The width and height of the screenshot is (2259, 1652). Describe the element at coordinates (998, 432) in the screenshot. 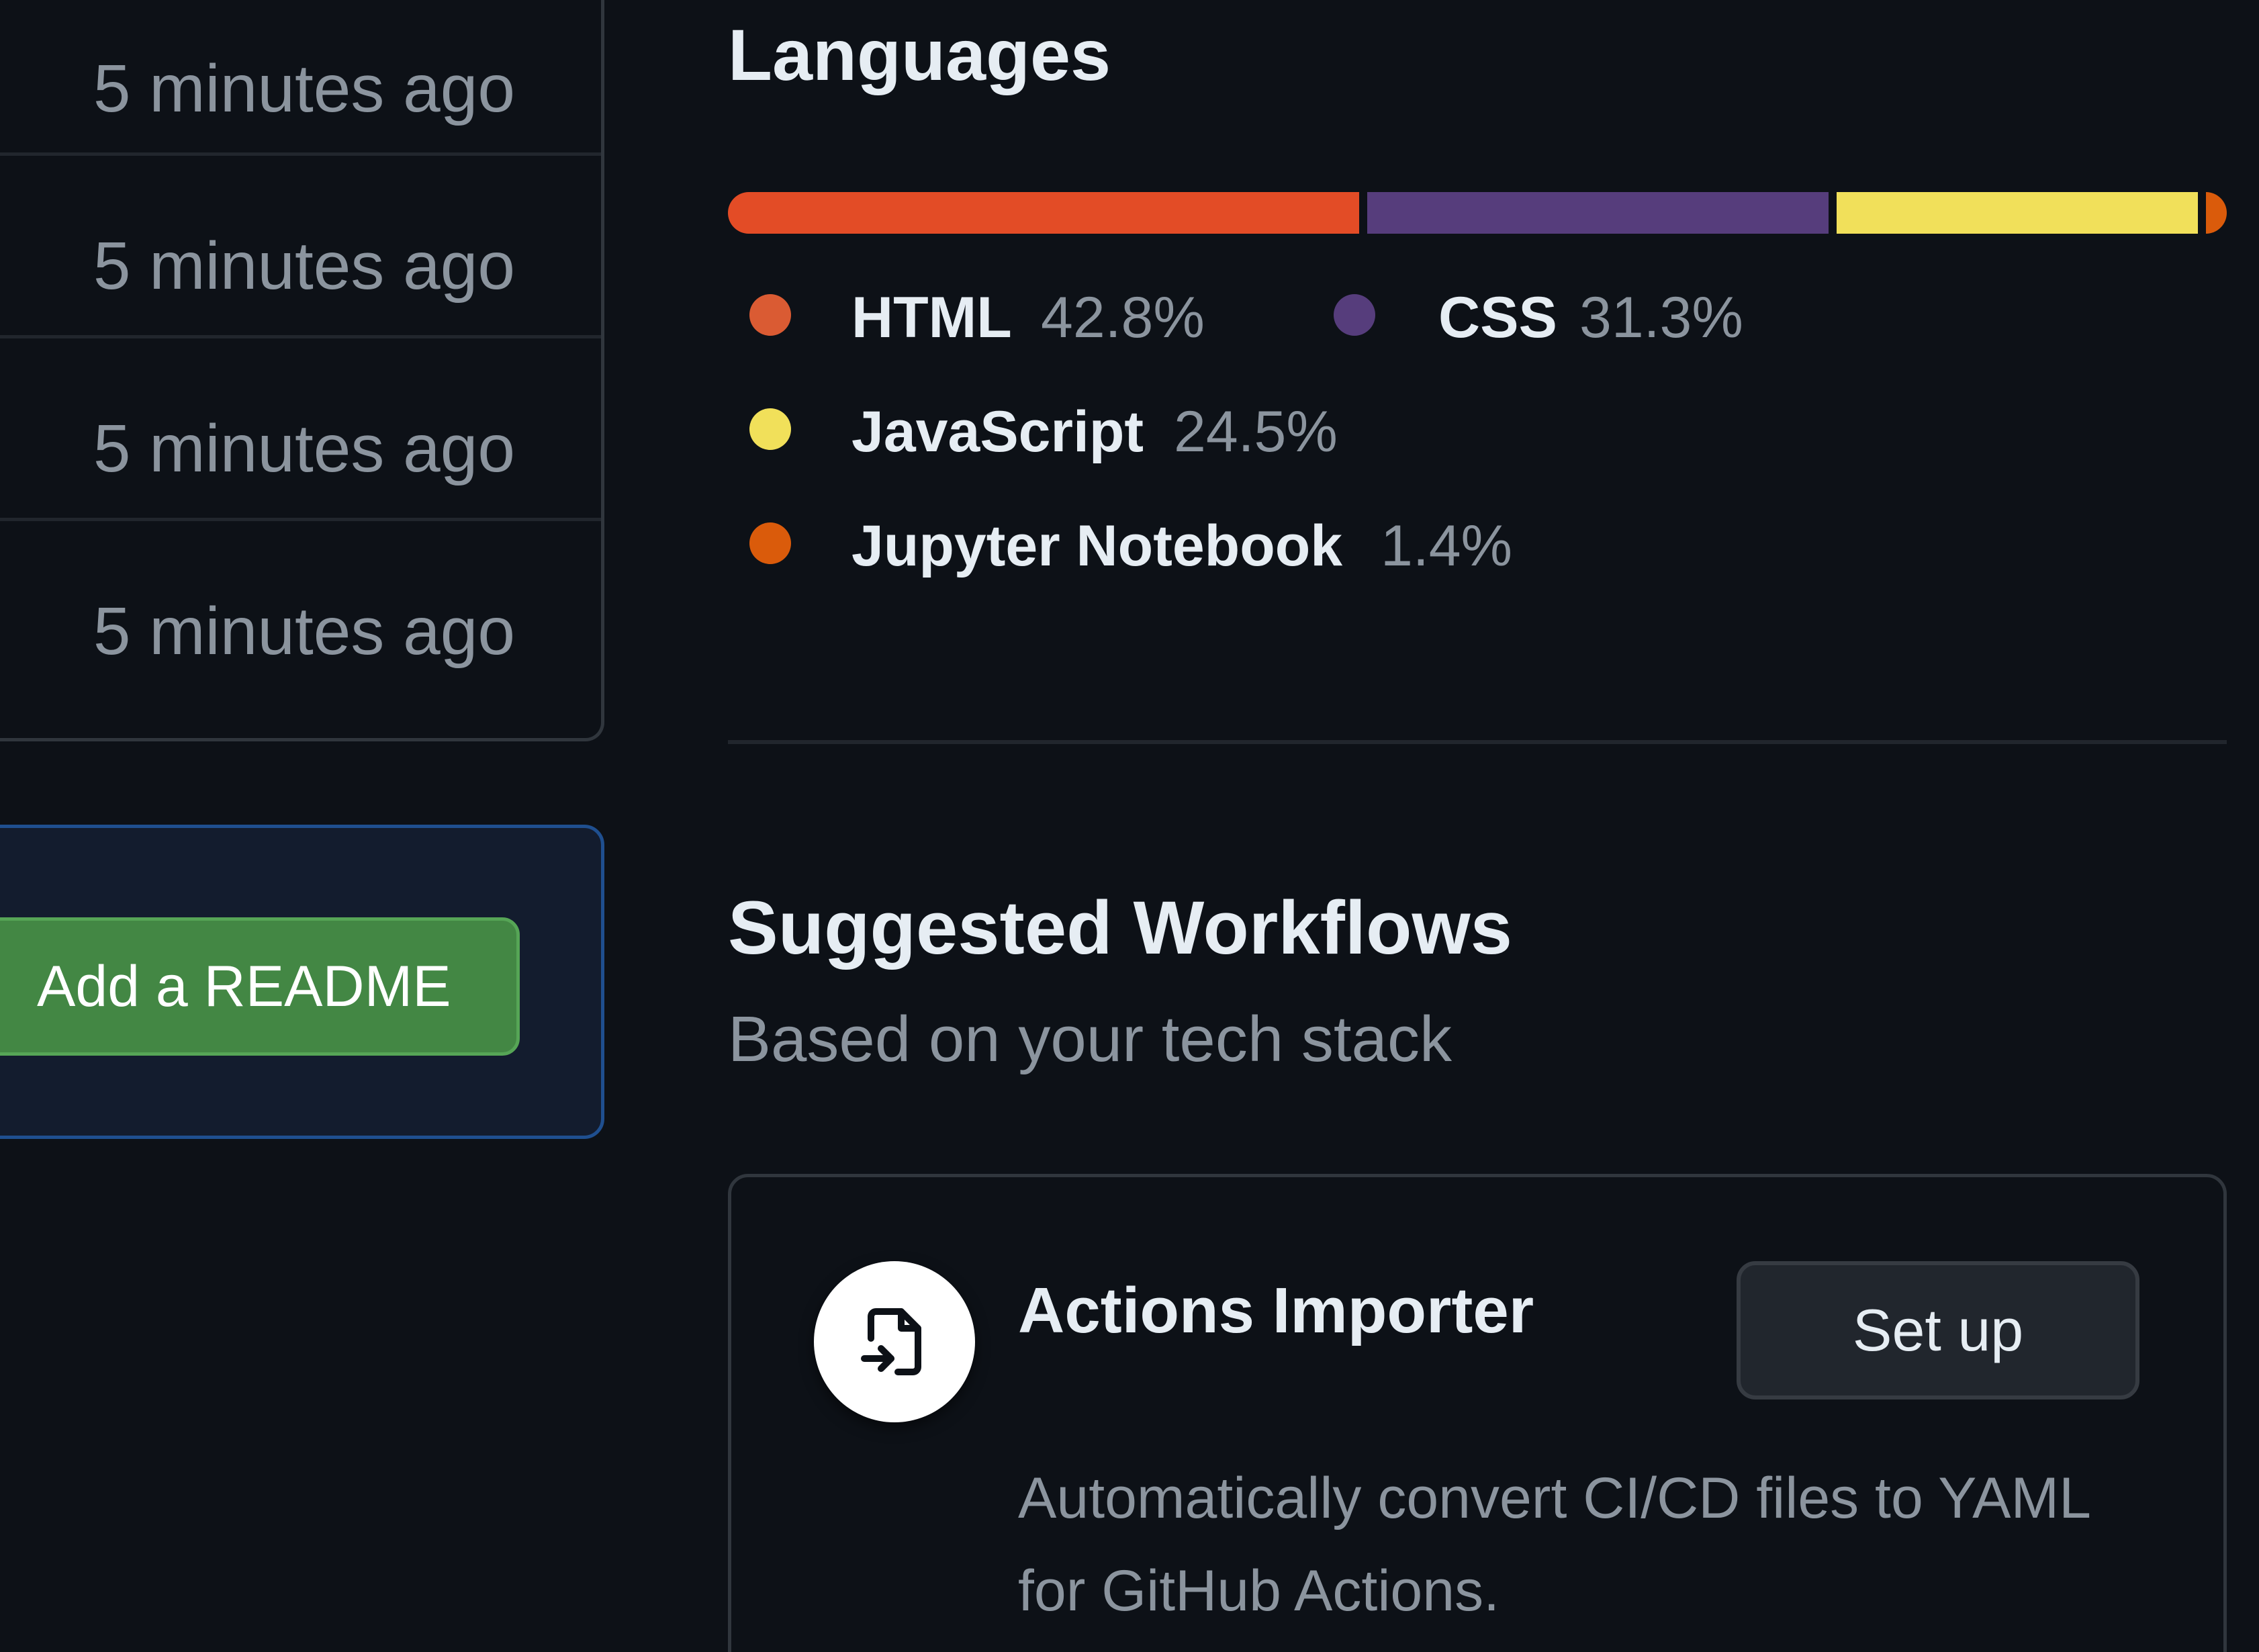

I see `language-name: JavaScript` at that location.